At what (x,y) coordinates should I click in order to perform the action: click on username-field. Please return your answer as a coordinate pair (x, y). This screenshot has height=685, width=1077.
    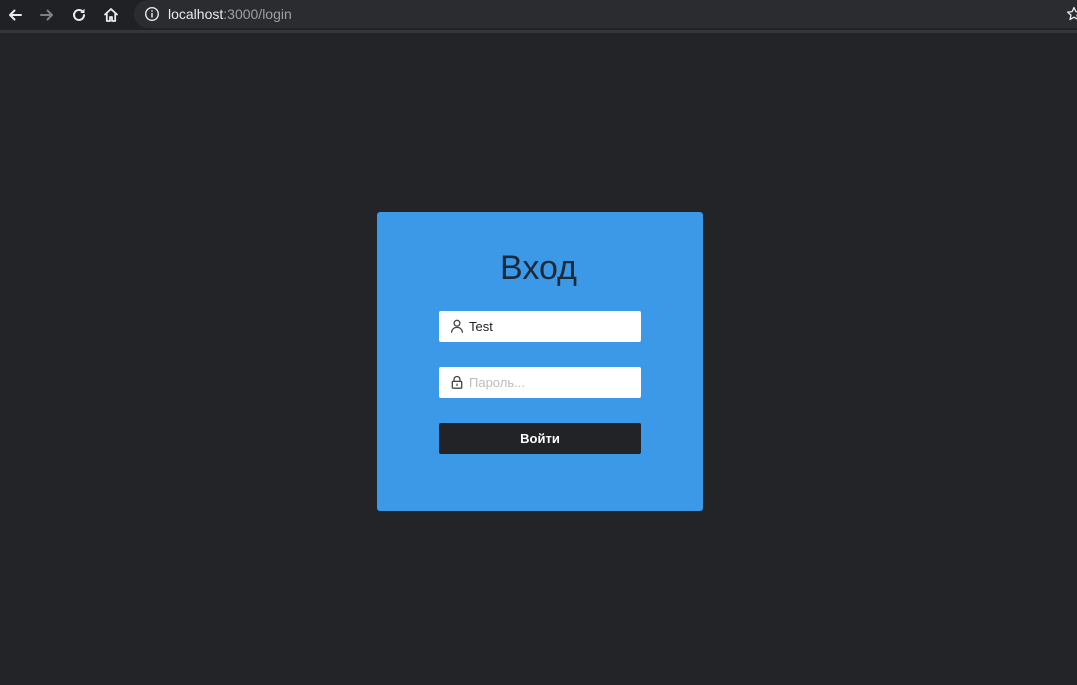
    Looking at the image, I should click on (540, 326).